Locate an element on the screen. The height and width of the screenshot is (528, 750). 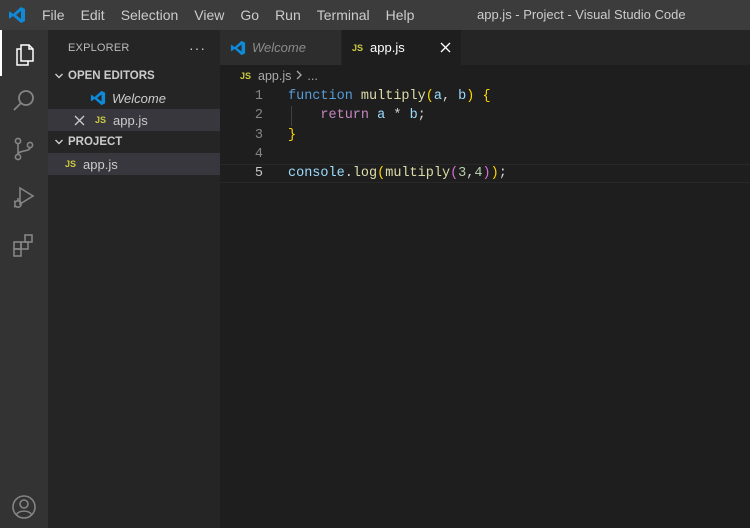
tab-app-js-label: app.js is located at coordinates (387, 47).